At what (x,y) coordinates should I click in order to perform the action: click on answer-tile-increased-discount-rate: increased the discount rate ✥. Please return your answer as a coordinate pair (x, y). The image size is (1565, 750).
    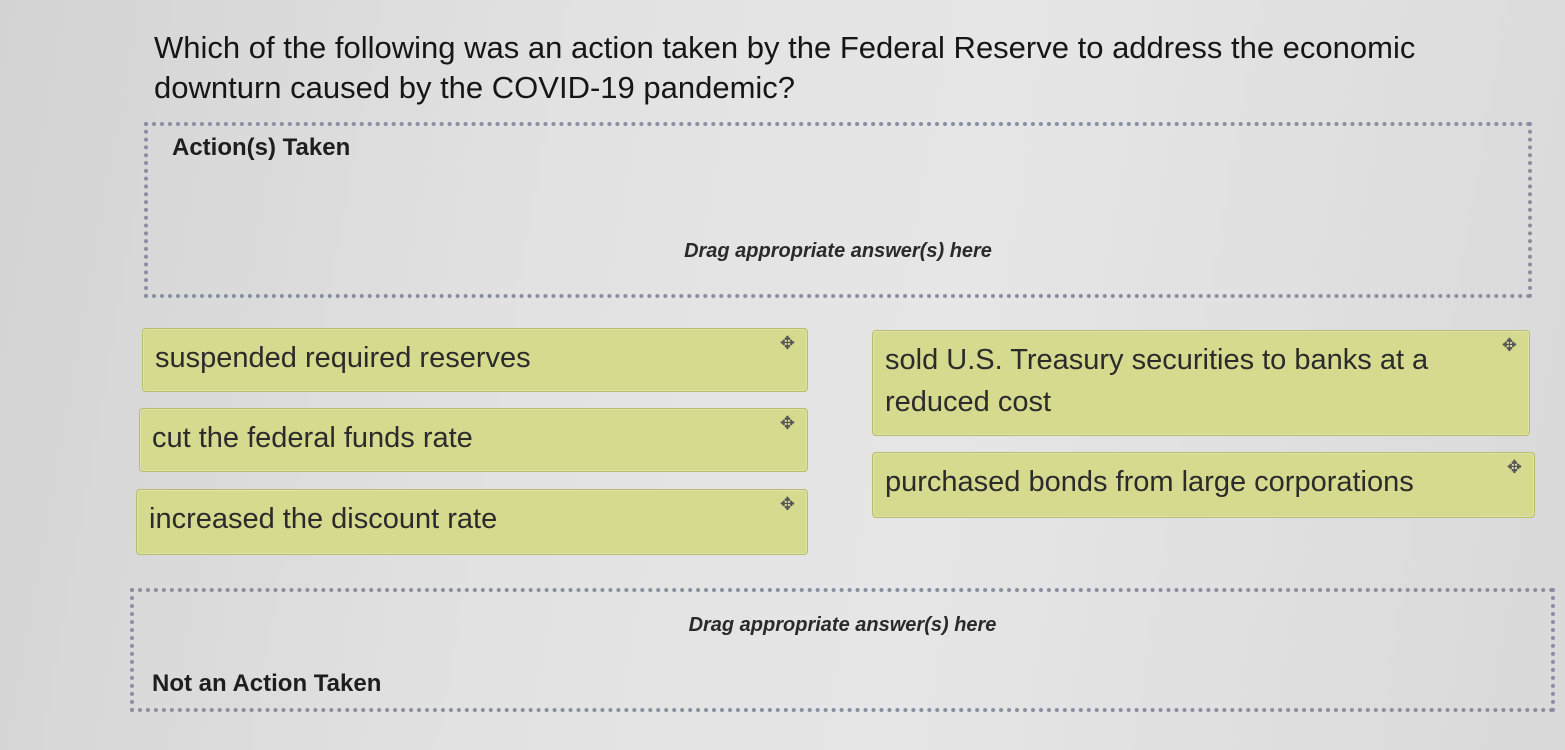
    Looking at the image, I should click on (472, 522).